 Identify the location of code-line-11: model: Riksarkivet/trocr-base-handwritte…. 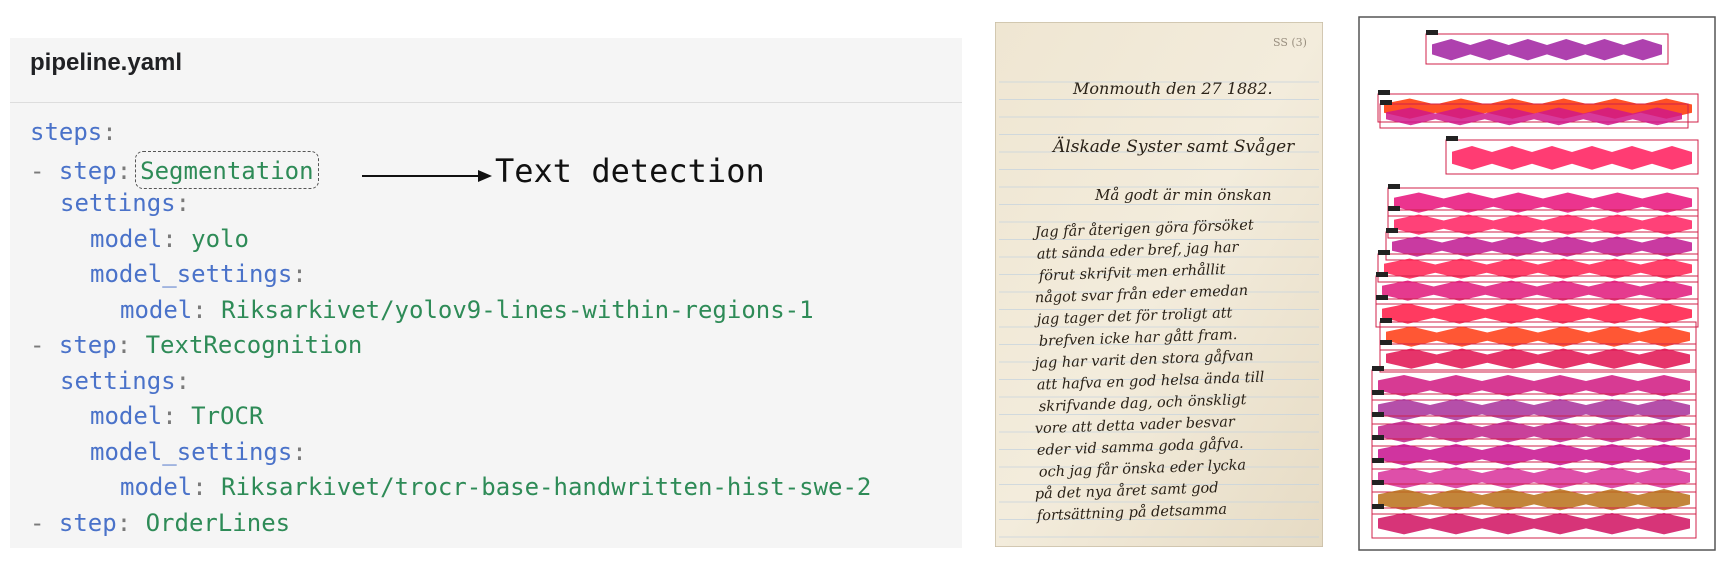
(496, 487).